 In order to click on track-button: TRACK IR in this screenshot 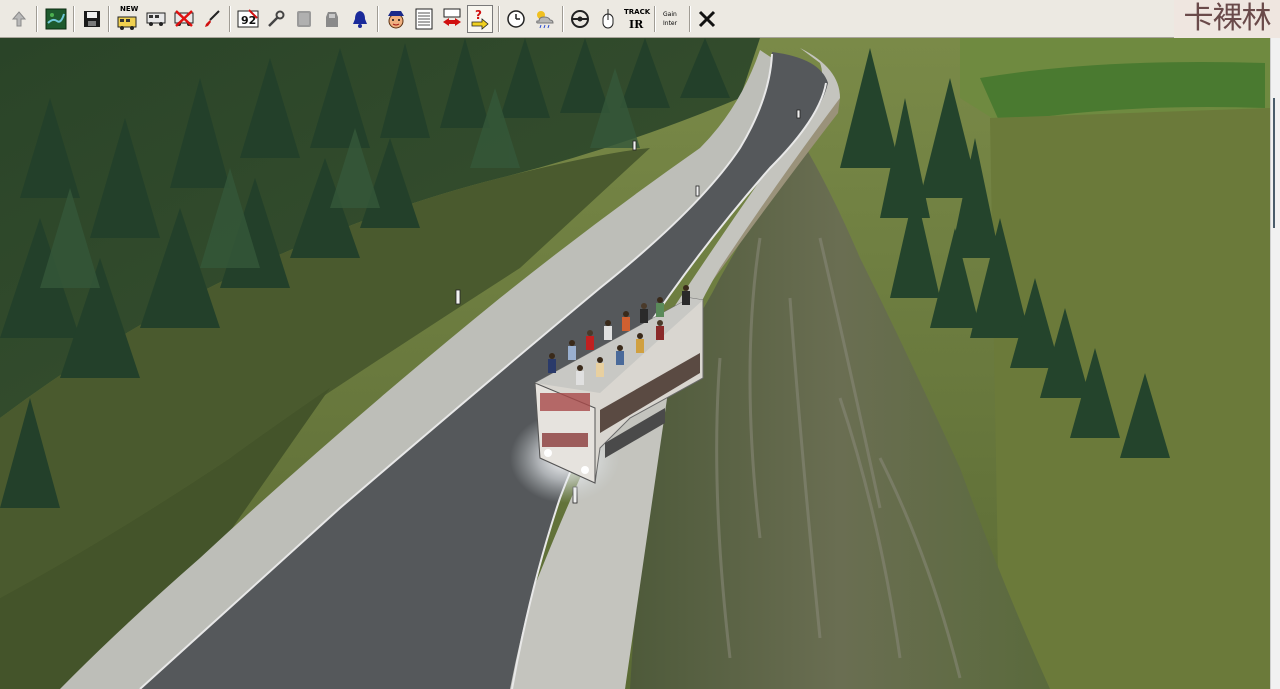, I will do `click(637, 19)`.